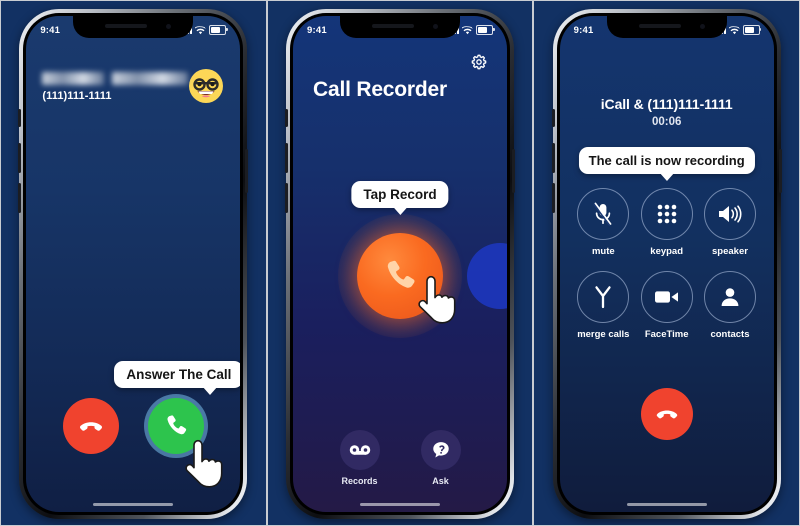 This screenshot has height=526, width=800. I want to click on caller-info: (111)111-1111, so click(133, 86).